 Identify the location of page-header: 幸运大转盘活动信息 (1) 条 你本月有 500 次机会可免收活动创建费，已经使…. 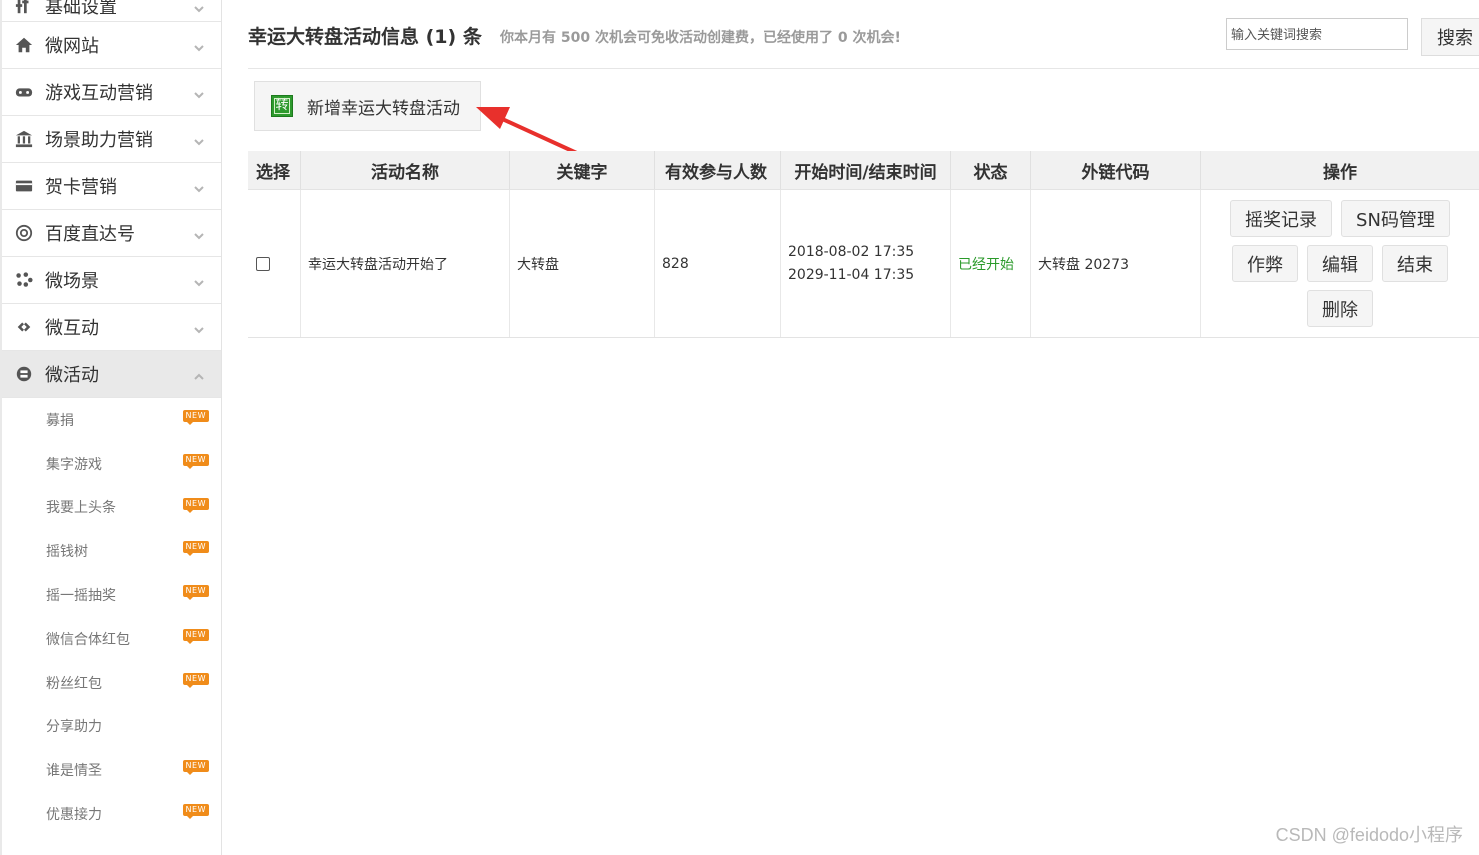
(863, 34).